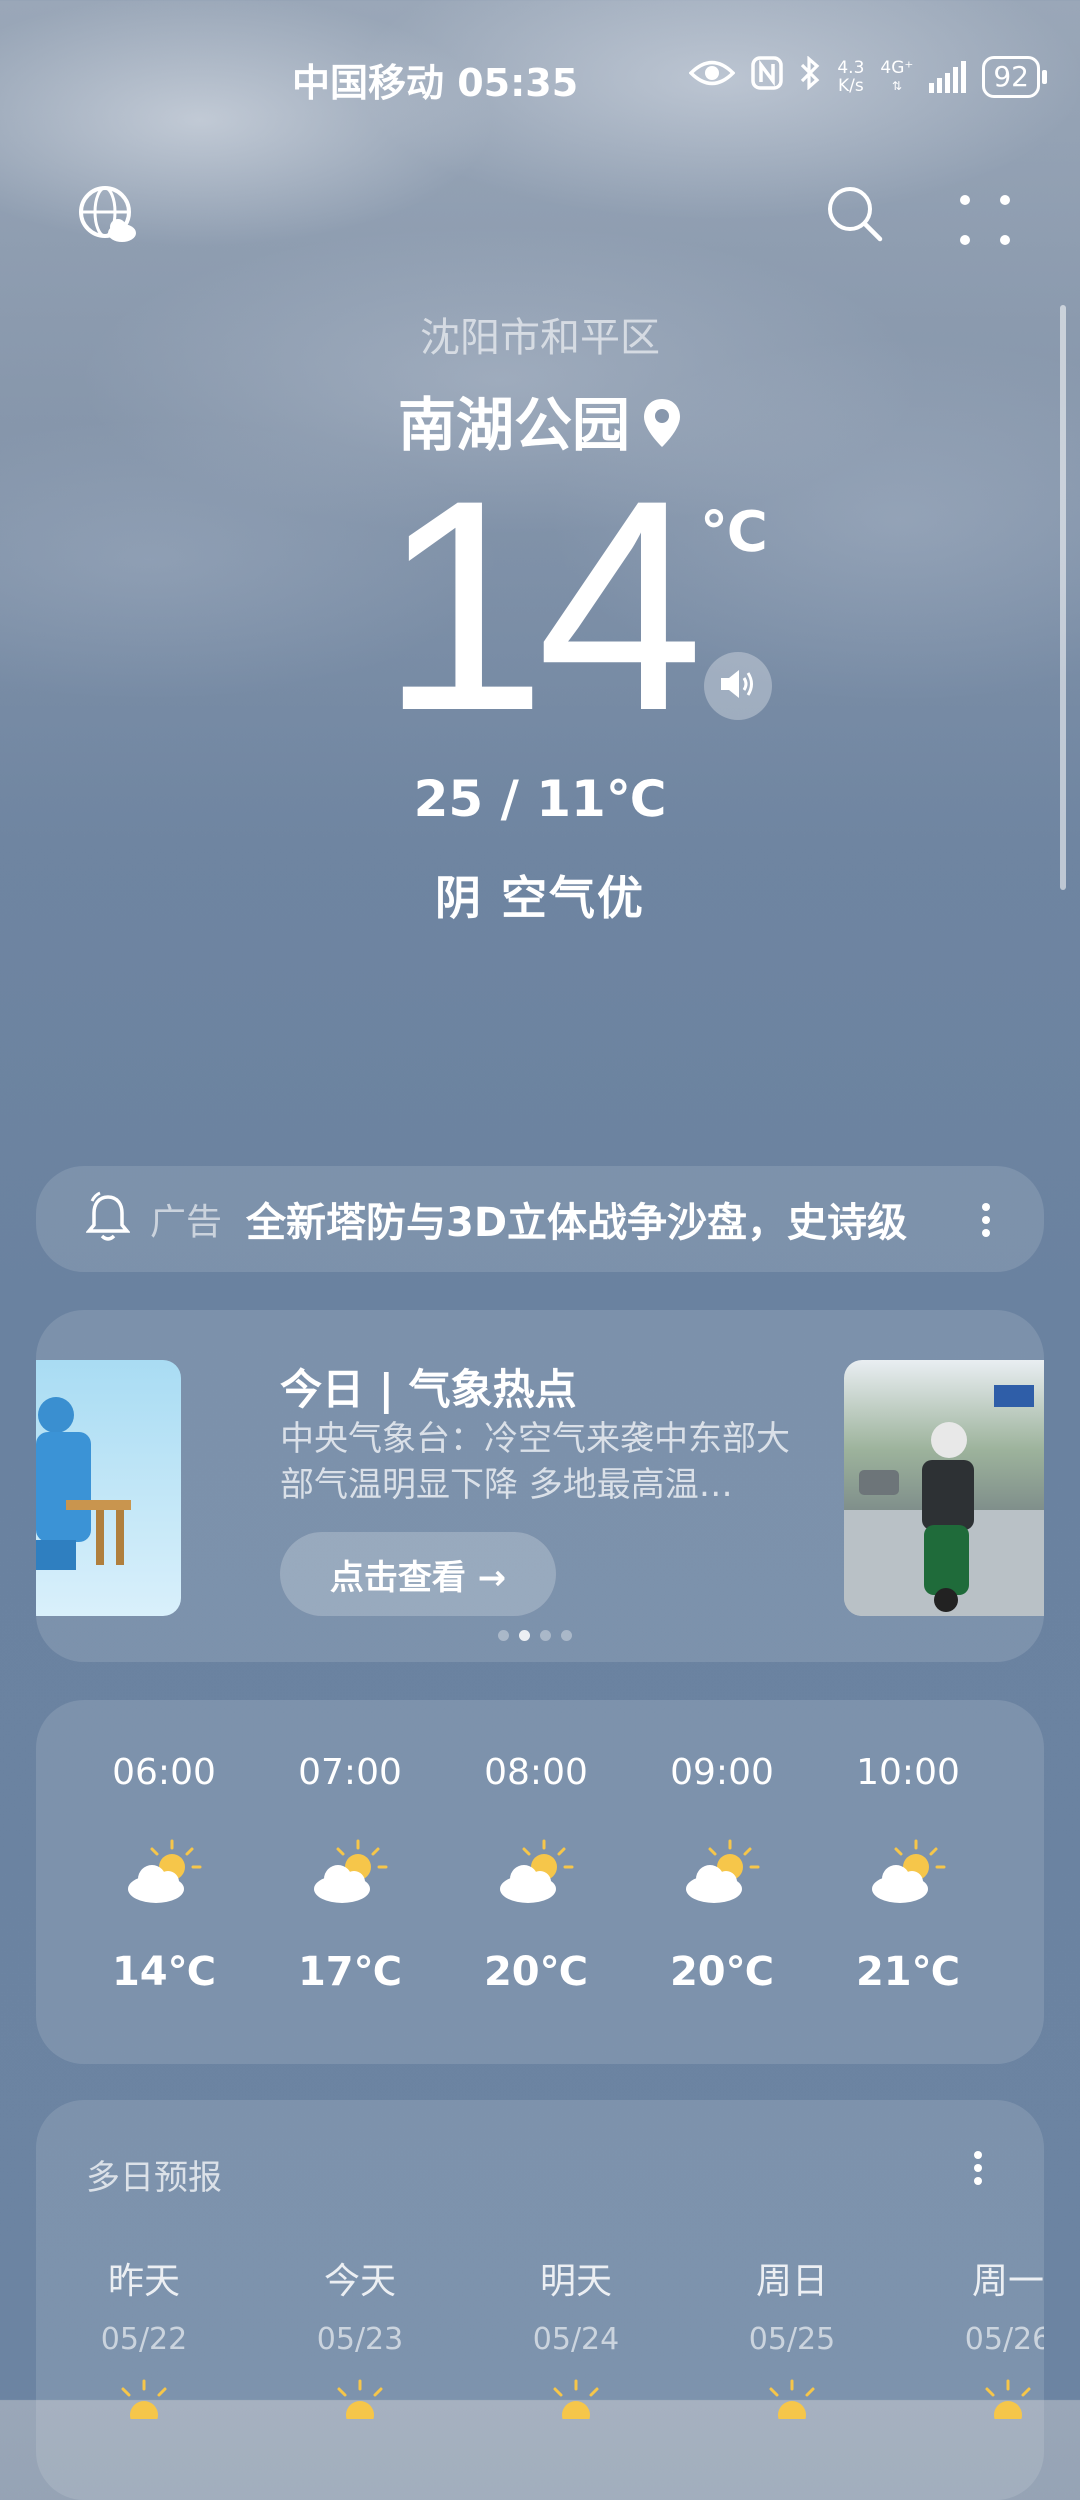  Describe the element at coordinates (948, 77) in the screenshot. I see `signal-icon` at that location.